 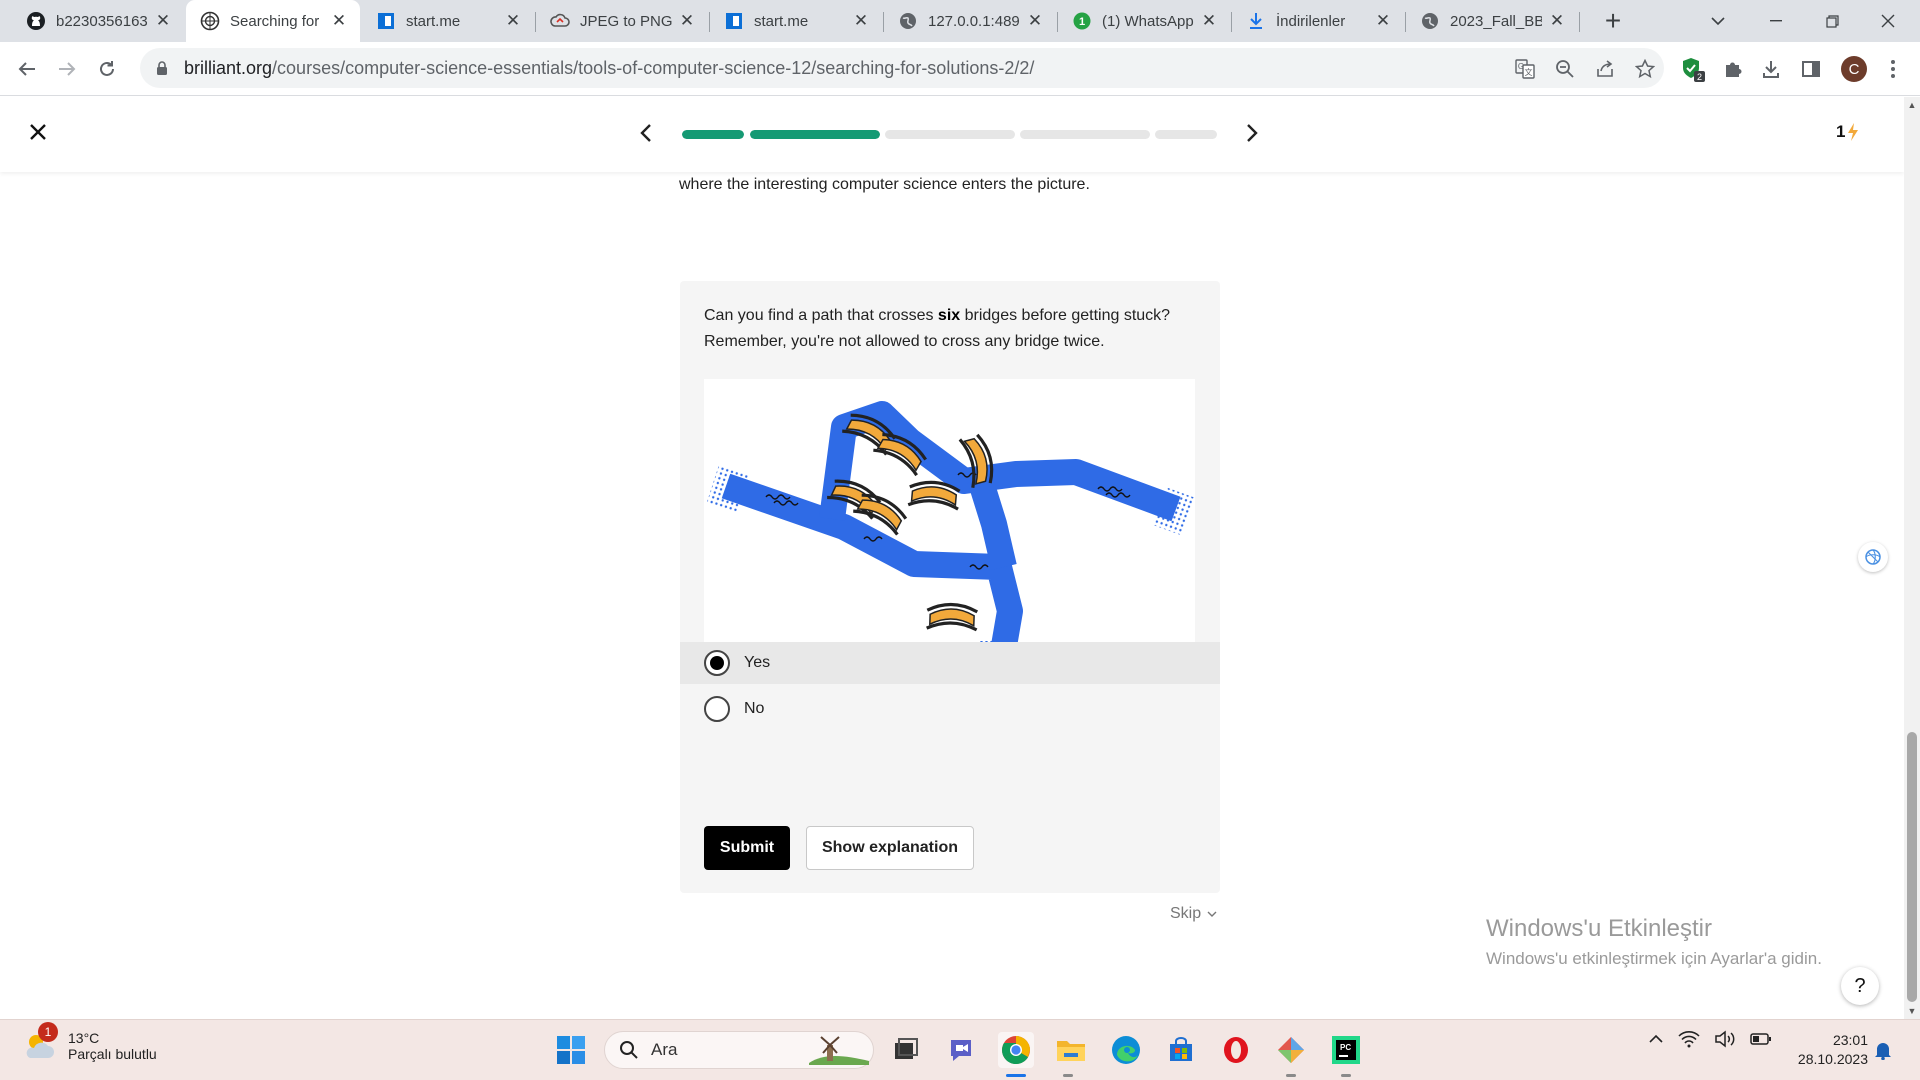 I want to click on radio-yes, so click(x=717, y=663).